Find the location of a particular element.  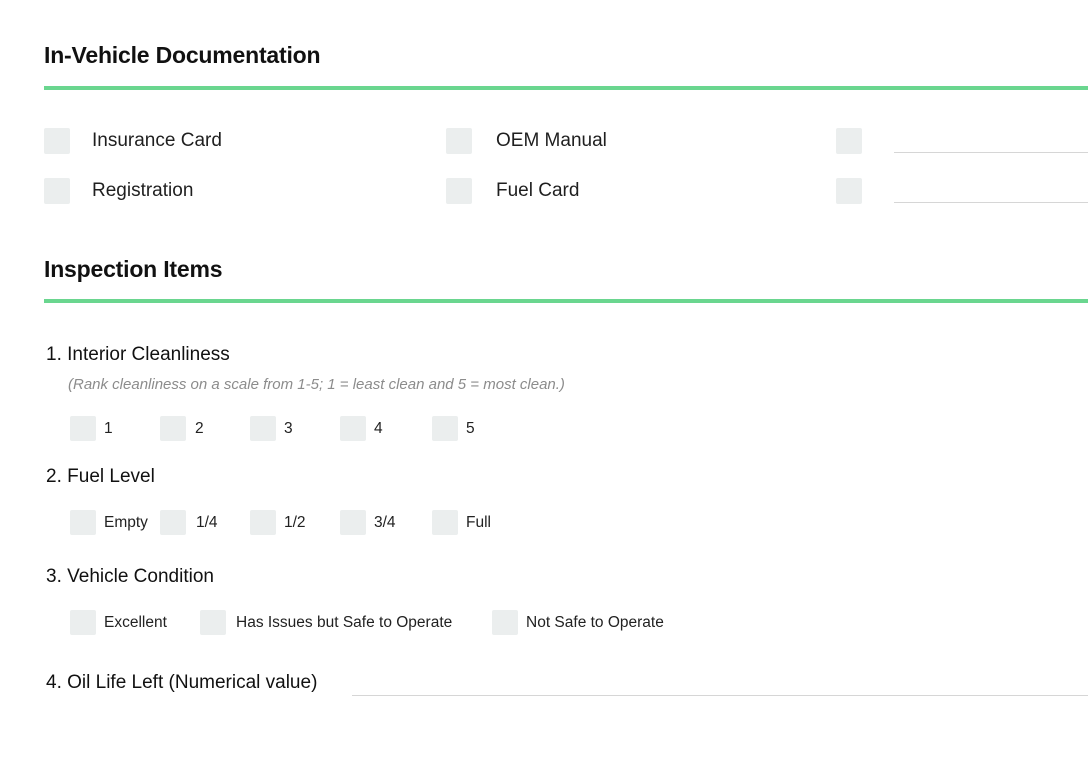

checkbox-insurance-card is located at coordinates (57, 141).